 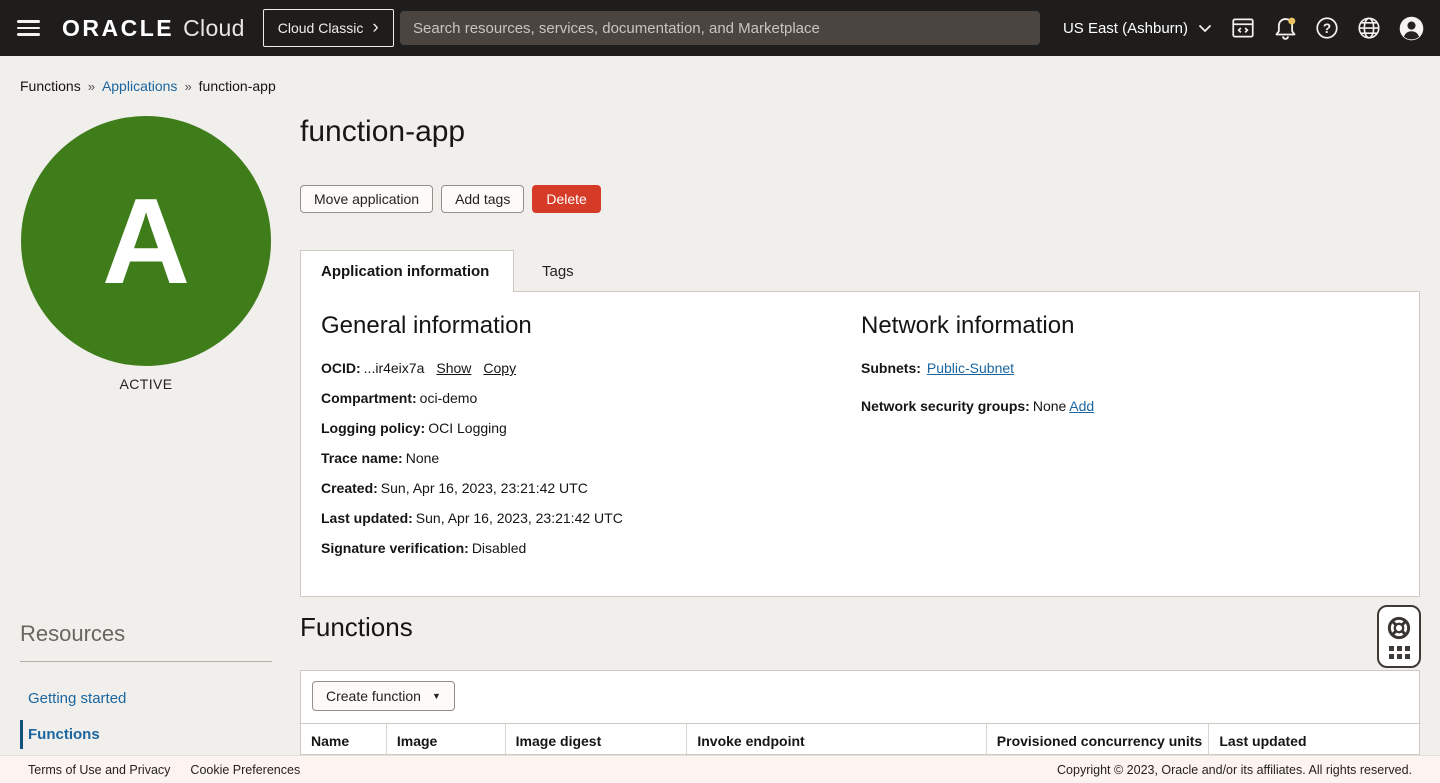 I want to click on oracle-cloud-logo: ORACLE Cloud, so click(x=153, y=28).